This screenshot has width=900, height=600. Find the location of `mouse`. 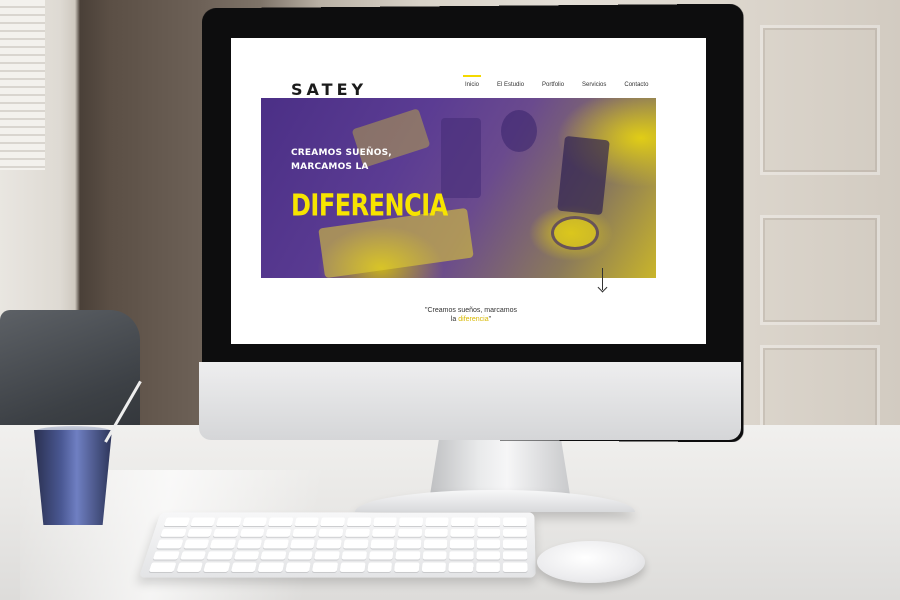

mouse is located at coordinates (591, 562).